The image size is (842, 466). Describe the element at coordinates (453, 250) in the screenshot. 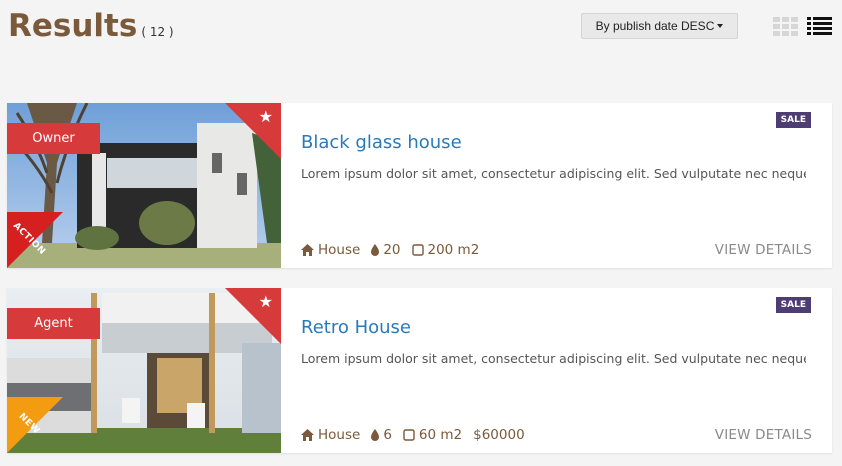

I see `area-value: 200 m2` at that location.